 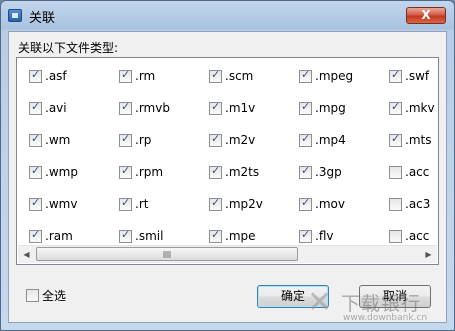 What do you see at coordinates (137, 76) in the screenshot?
I see `file-type-item: .rm` at bounding box center [137, 76].